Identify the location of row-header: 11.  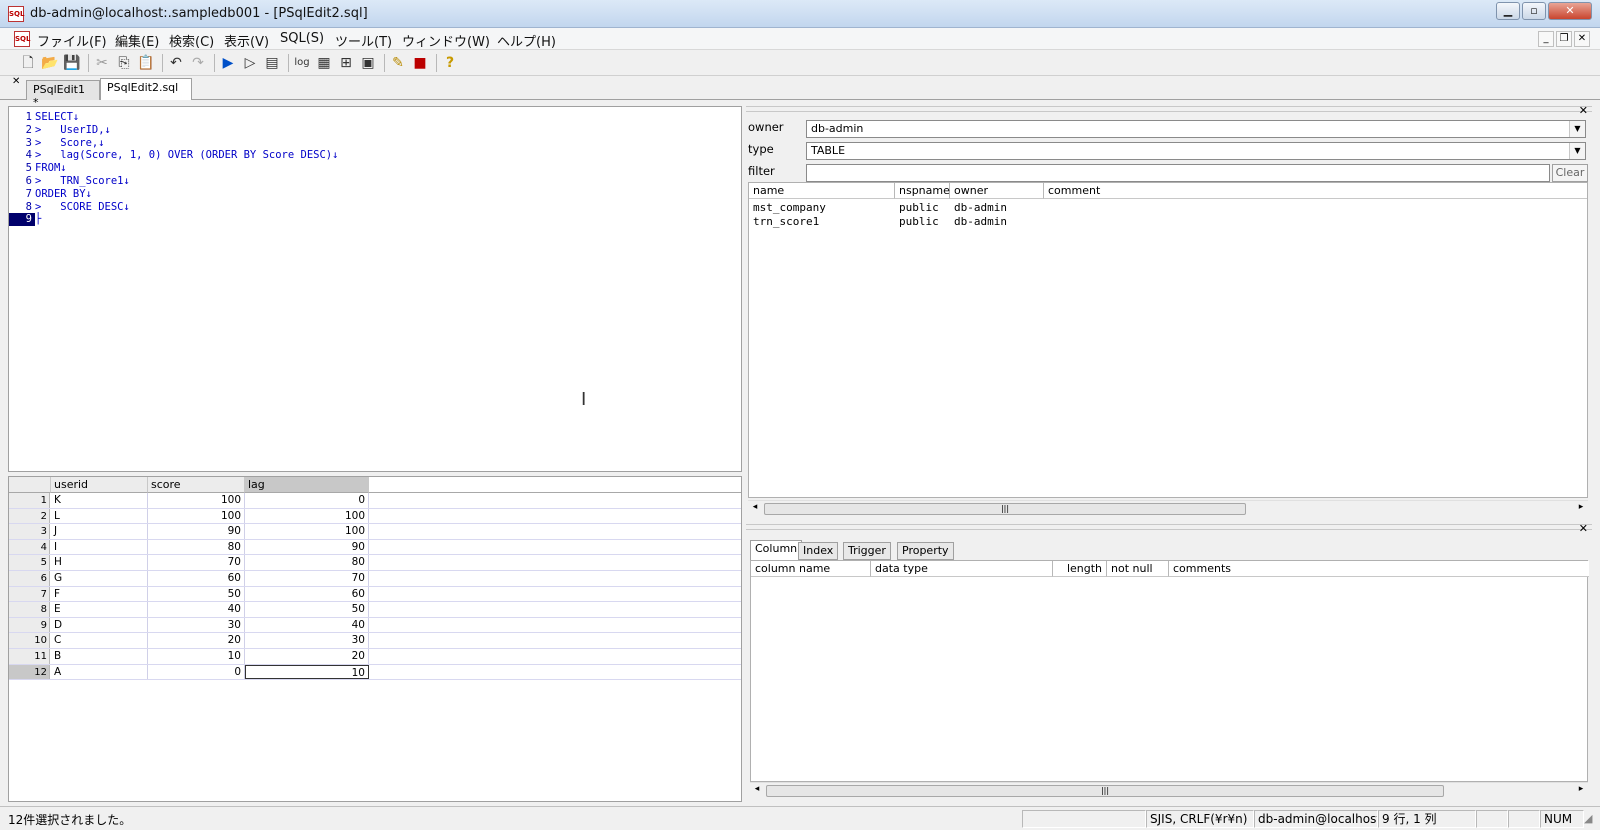
(29, 656).